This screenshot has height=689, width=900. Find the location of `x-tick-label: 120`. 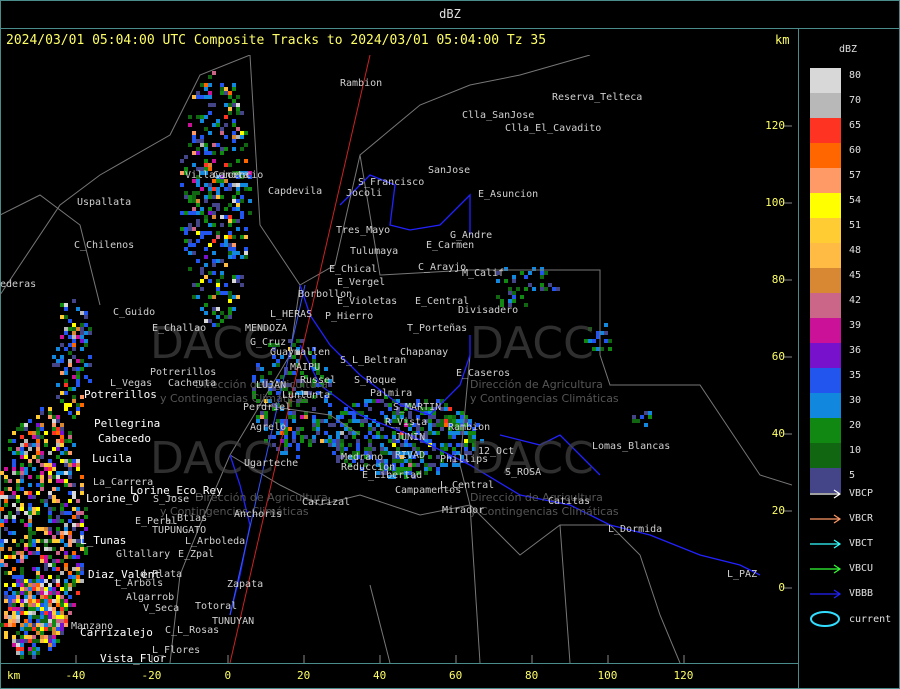

x-tick-label: 120 is located at coordinates (683, 675).